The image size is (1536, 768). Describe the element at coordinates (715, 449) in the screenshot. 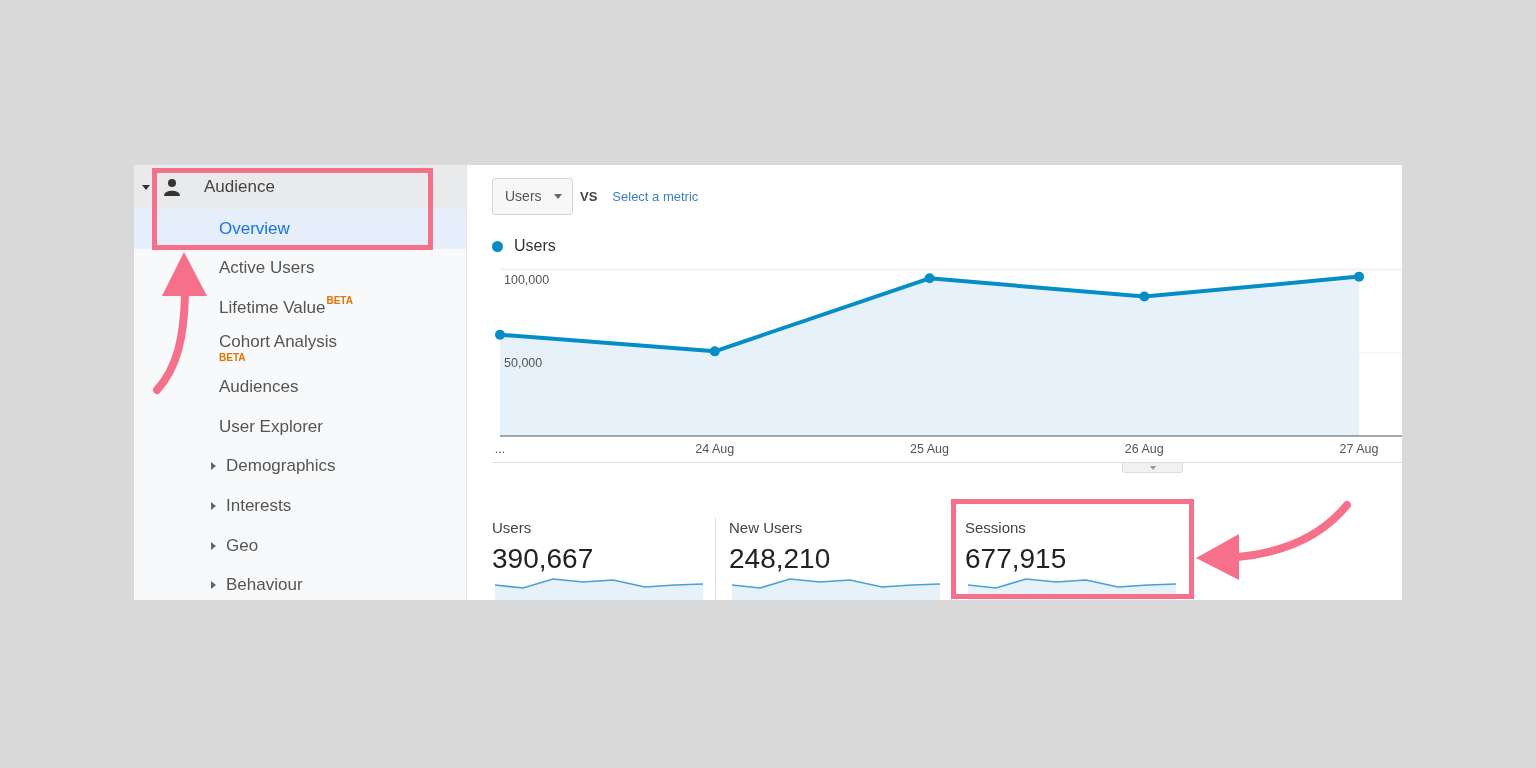

I see `x-axis-label: 24 Aug` at that location.